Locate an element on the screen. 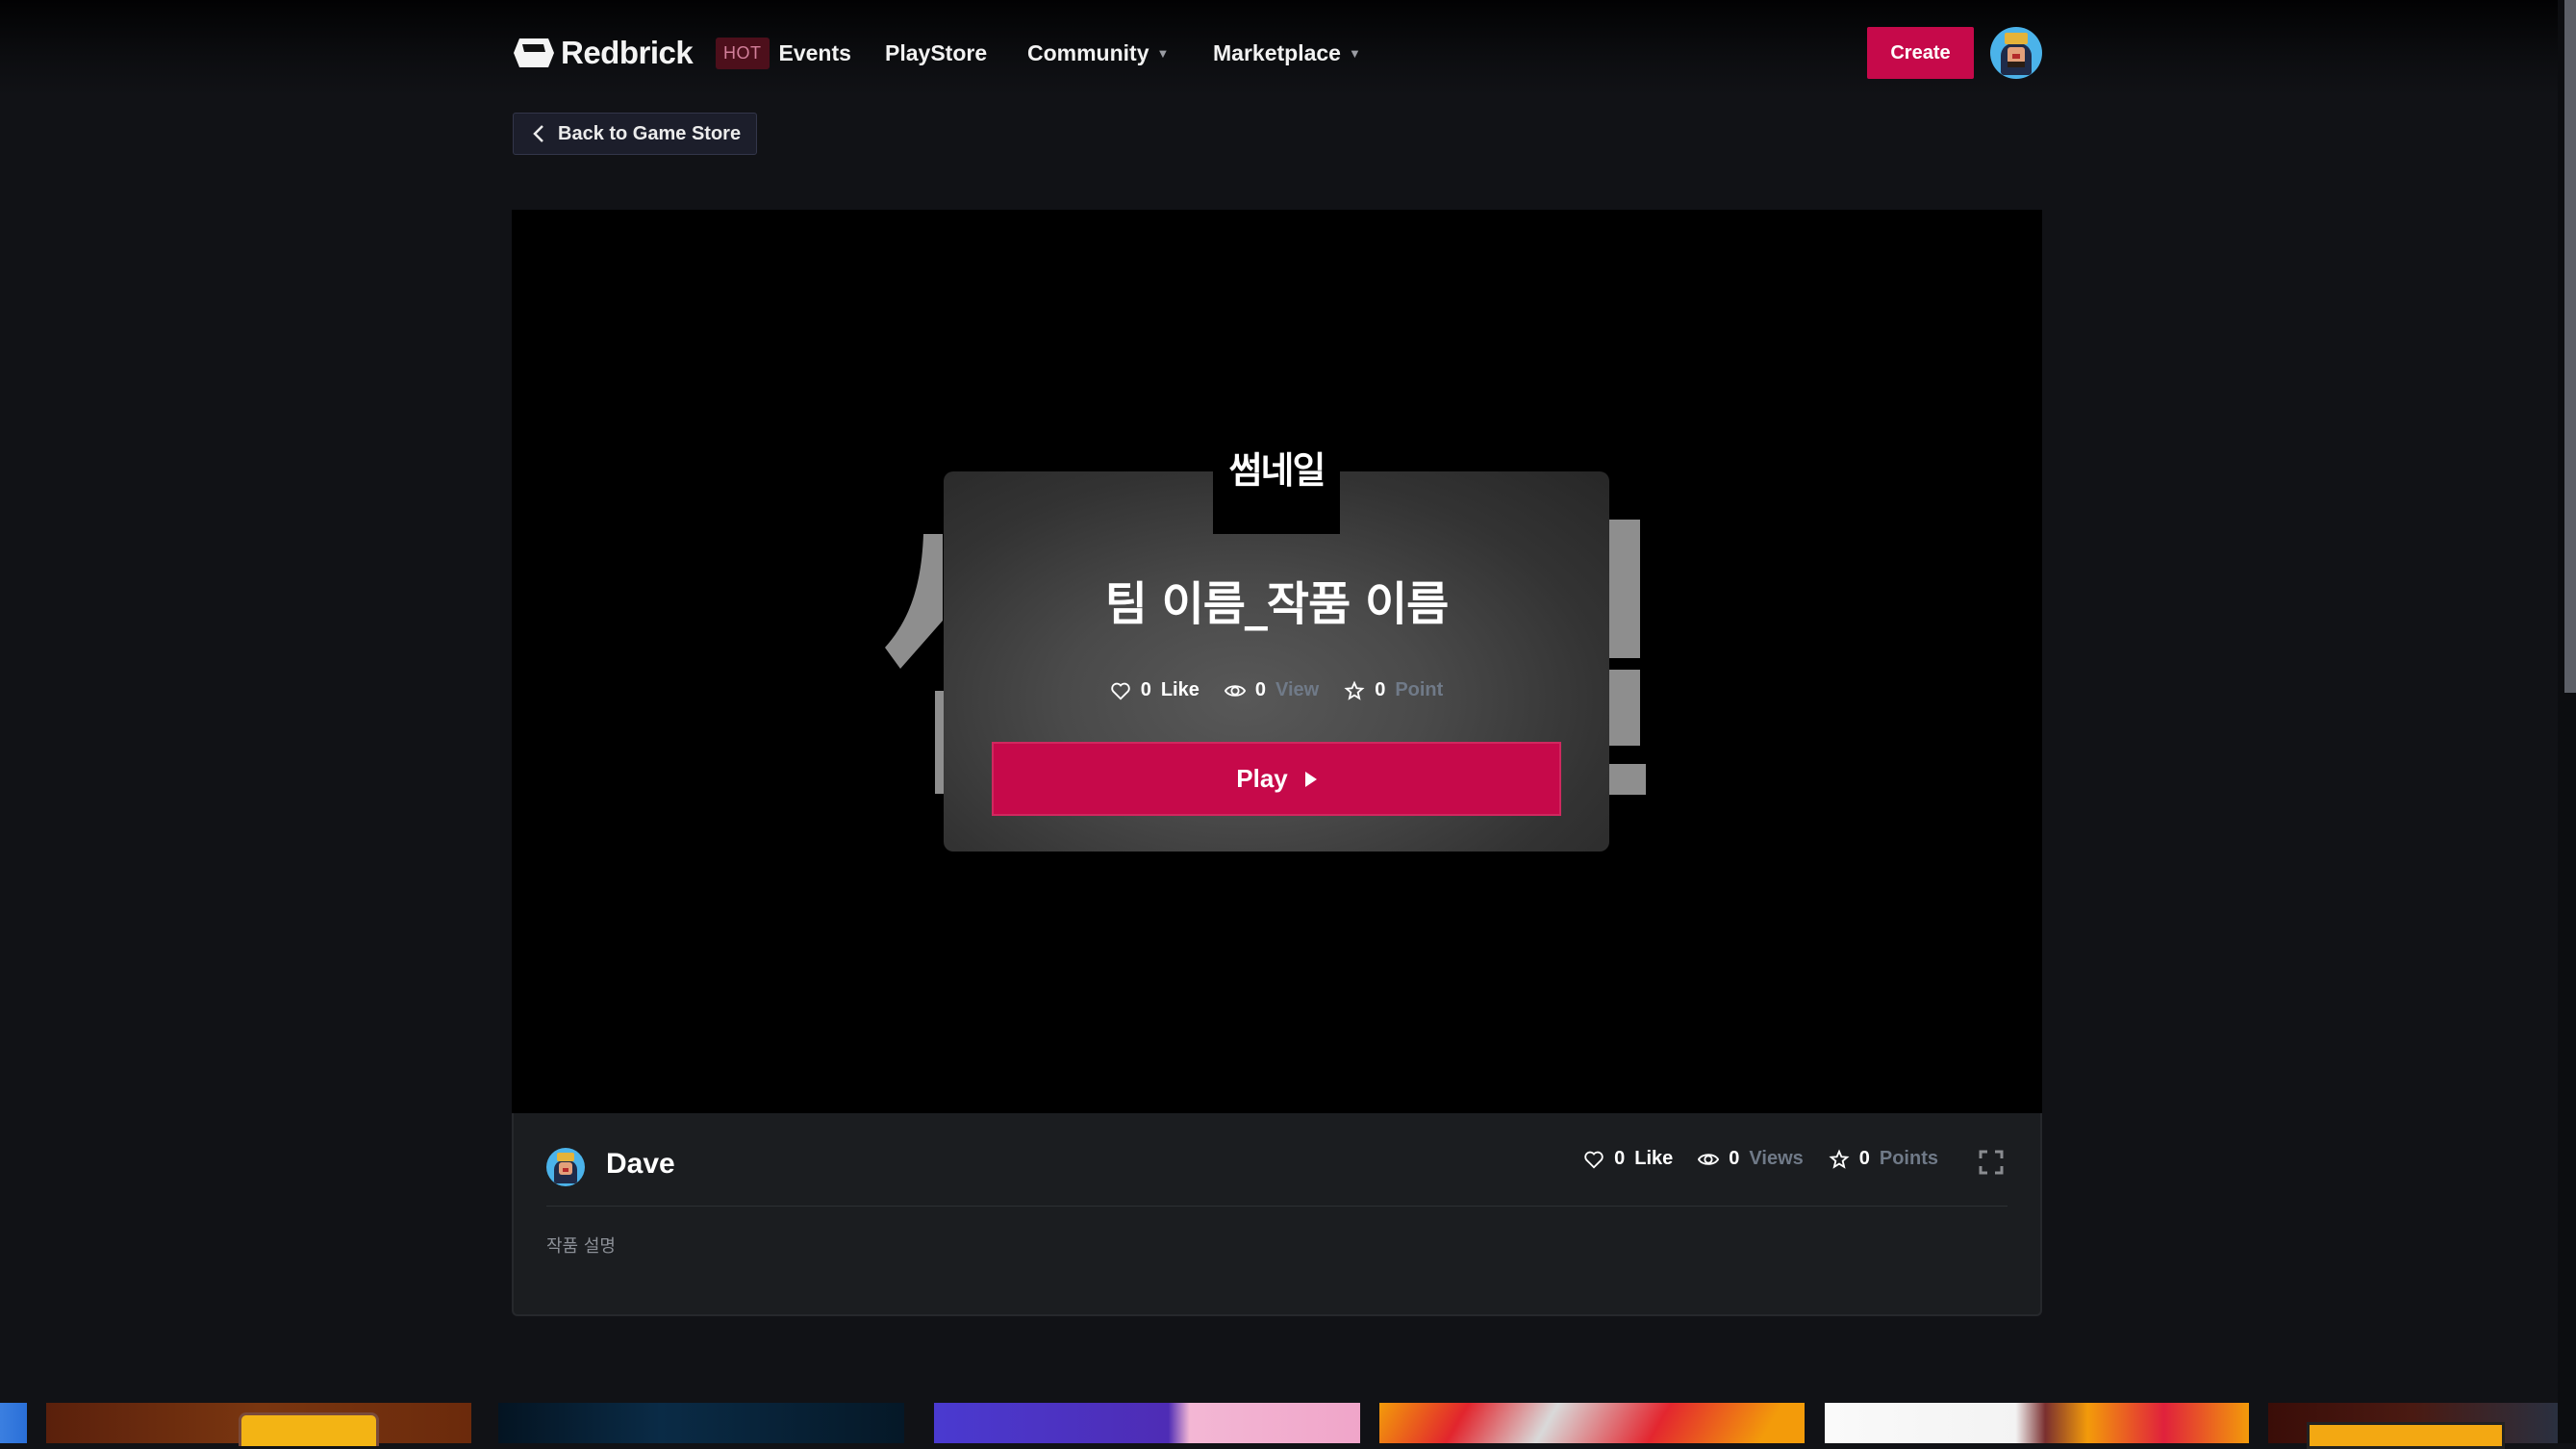 The image size is (2576, 1449). creator-avatar is located at coordinates (565, 1167).